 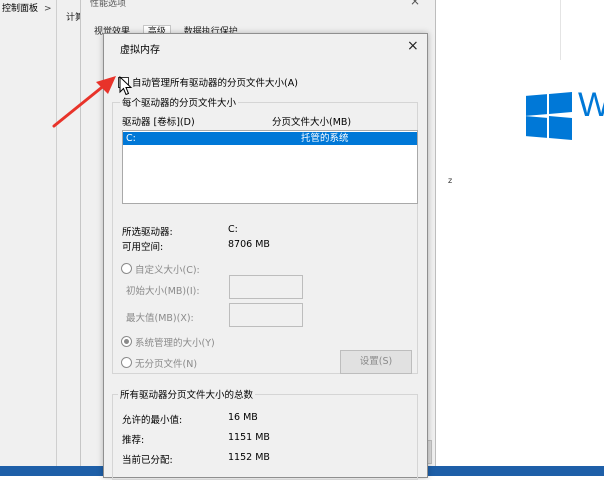 What do you see at coordinates (591, 105) in the screenshot?
I see `windows-wordmark: W` at bounding box center [591, 105].